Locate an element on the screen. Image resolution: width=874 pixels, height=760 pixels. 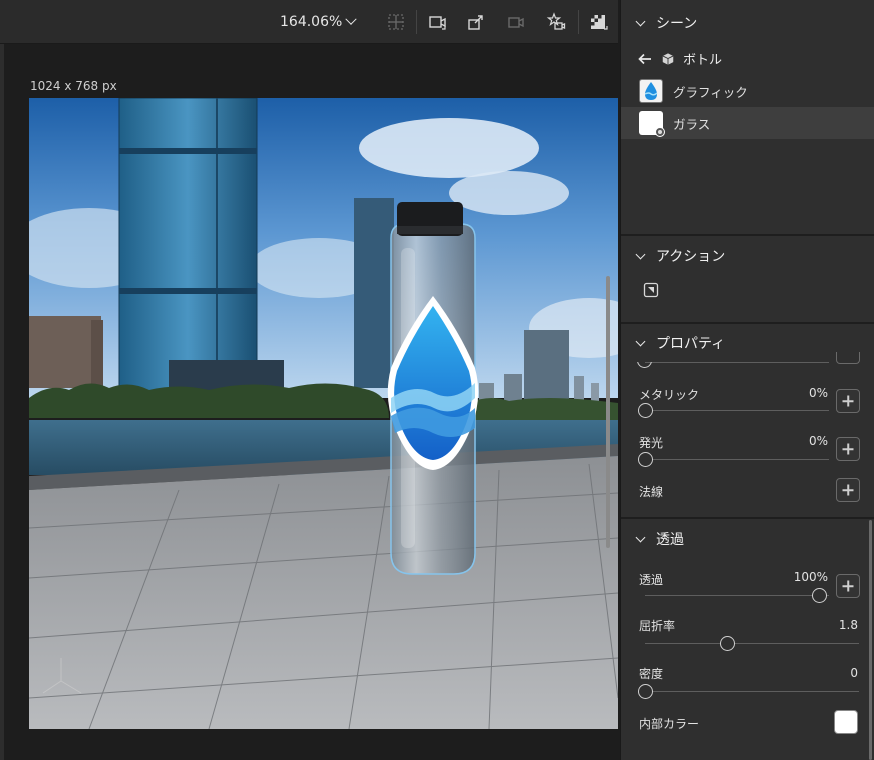
ior-slider-handle is located at coordinates (727, 643).